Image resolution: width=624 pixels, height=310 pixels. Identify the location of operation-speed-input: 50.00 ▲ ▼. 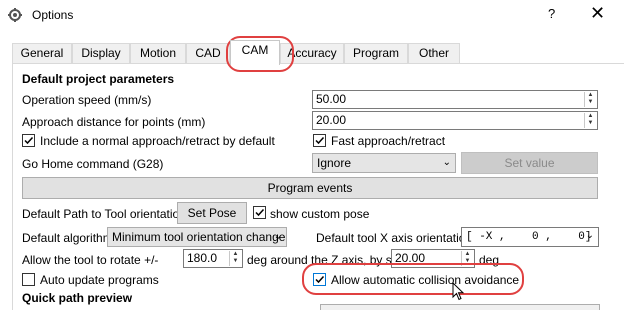
(455, 99).